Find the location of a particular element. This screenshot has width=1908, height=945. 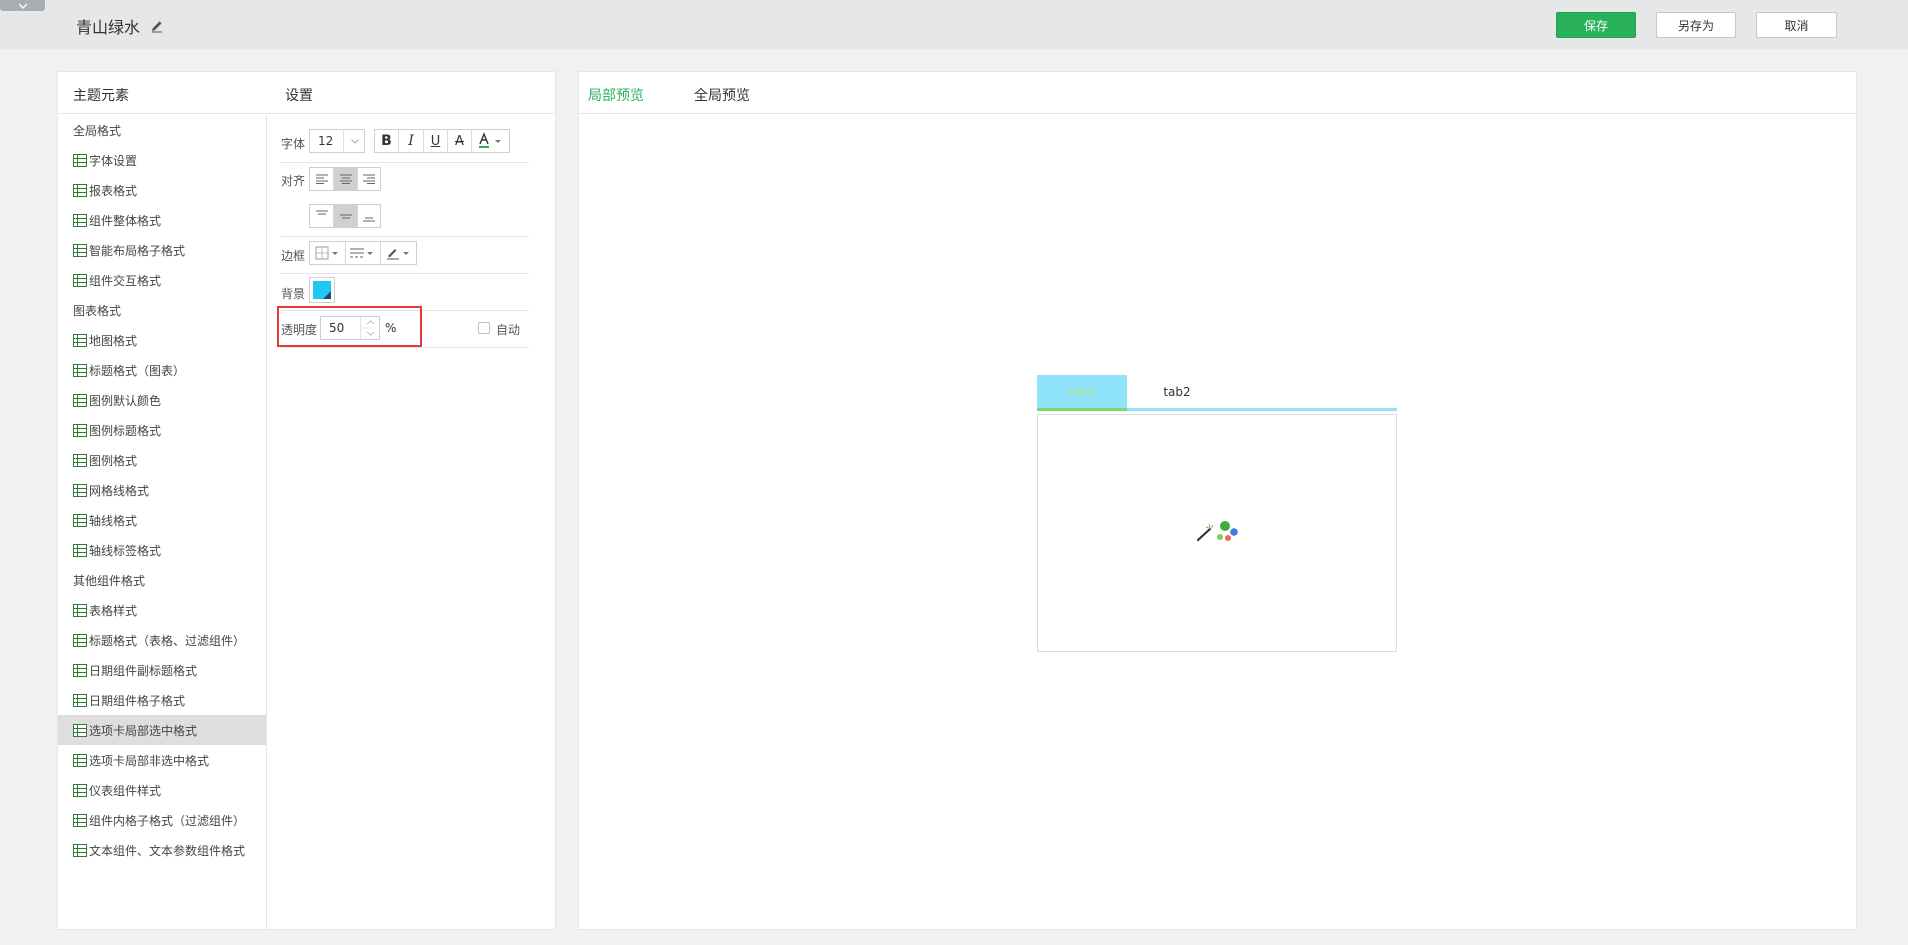

edit-pencil-icon is located at coordinates (157, 26).